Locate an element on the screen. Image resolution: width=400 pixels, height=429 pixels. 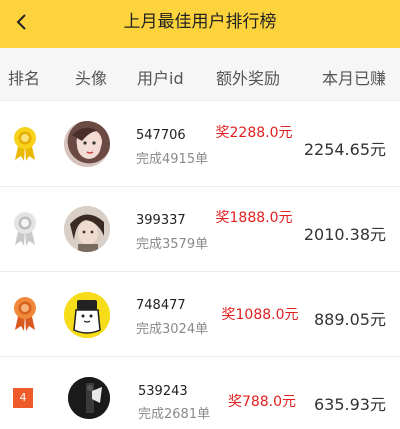
column-avatar: 头像 is located at coordinates (91, 78).